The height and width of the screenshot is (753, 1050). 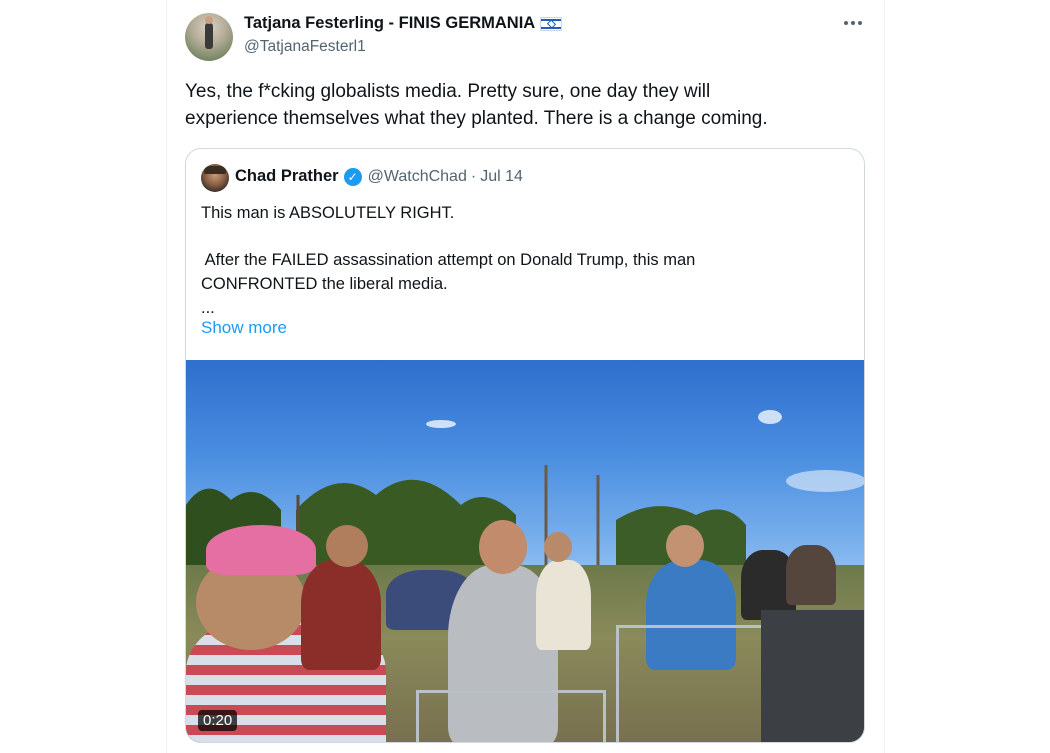 What do you see at coordinates (501, 177) in the screenshot?
I see `quoted-tweet-date: Jul 14` at bounding box center [501, 177].